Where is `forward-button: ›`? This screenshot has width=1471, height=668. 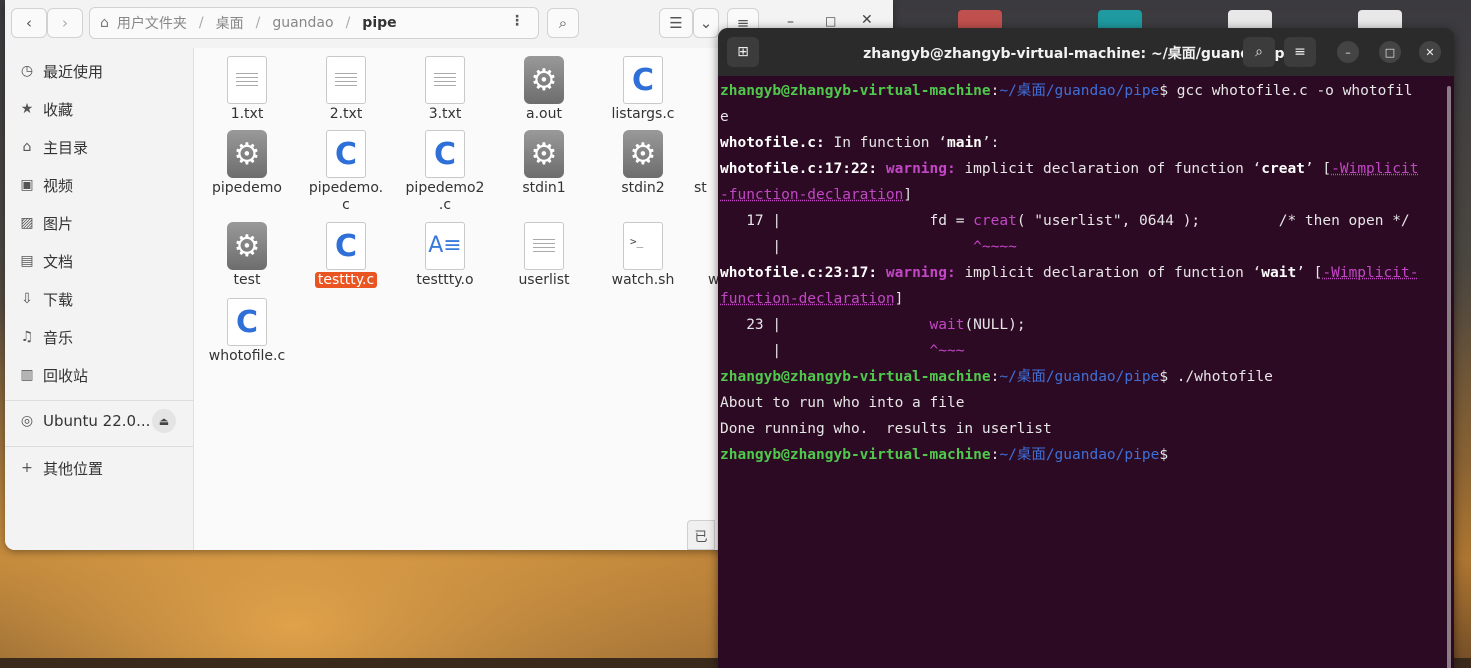
forward-button: › is located at coordinates (65, 23).